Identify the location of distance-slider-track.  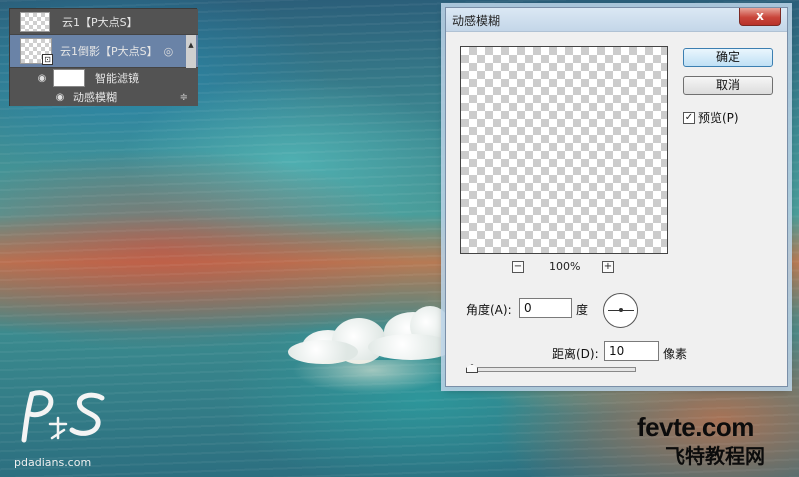
(552, 369).